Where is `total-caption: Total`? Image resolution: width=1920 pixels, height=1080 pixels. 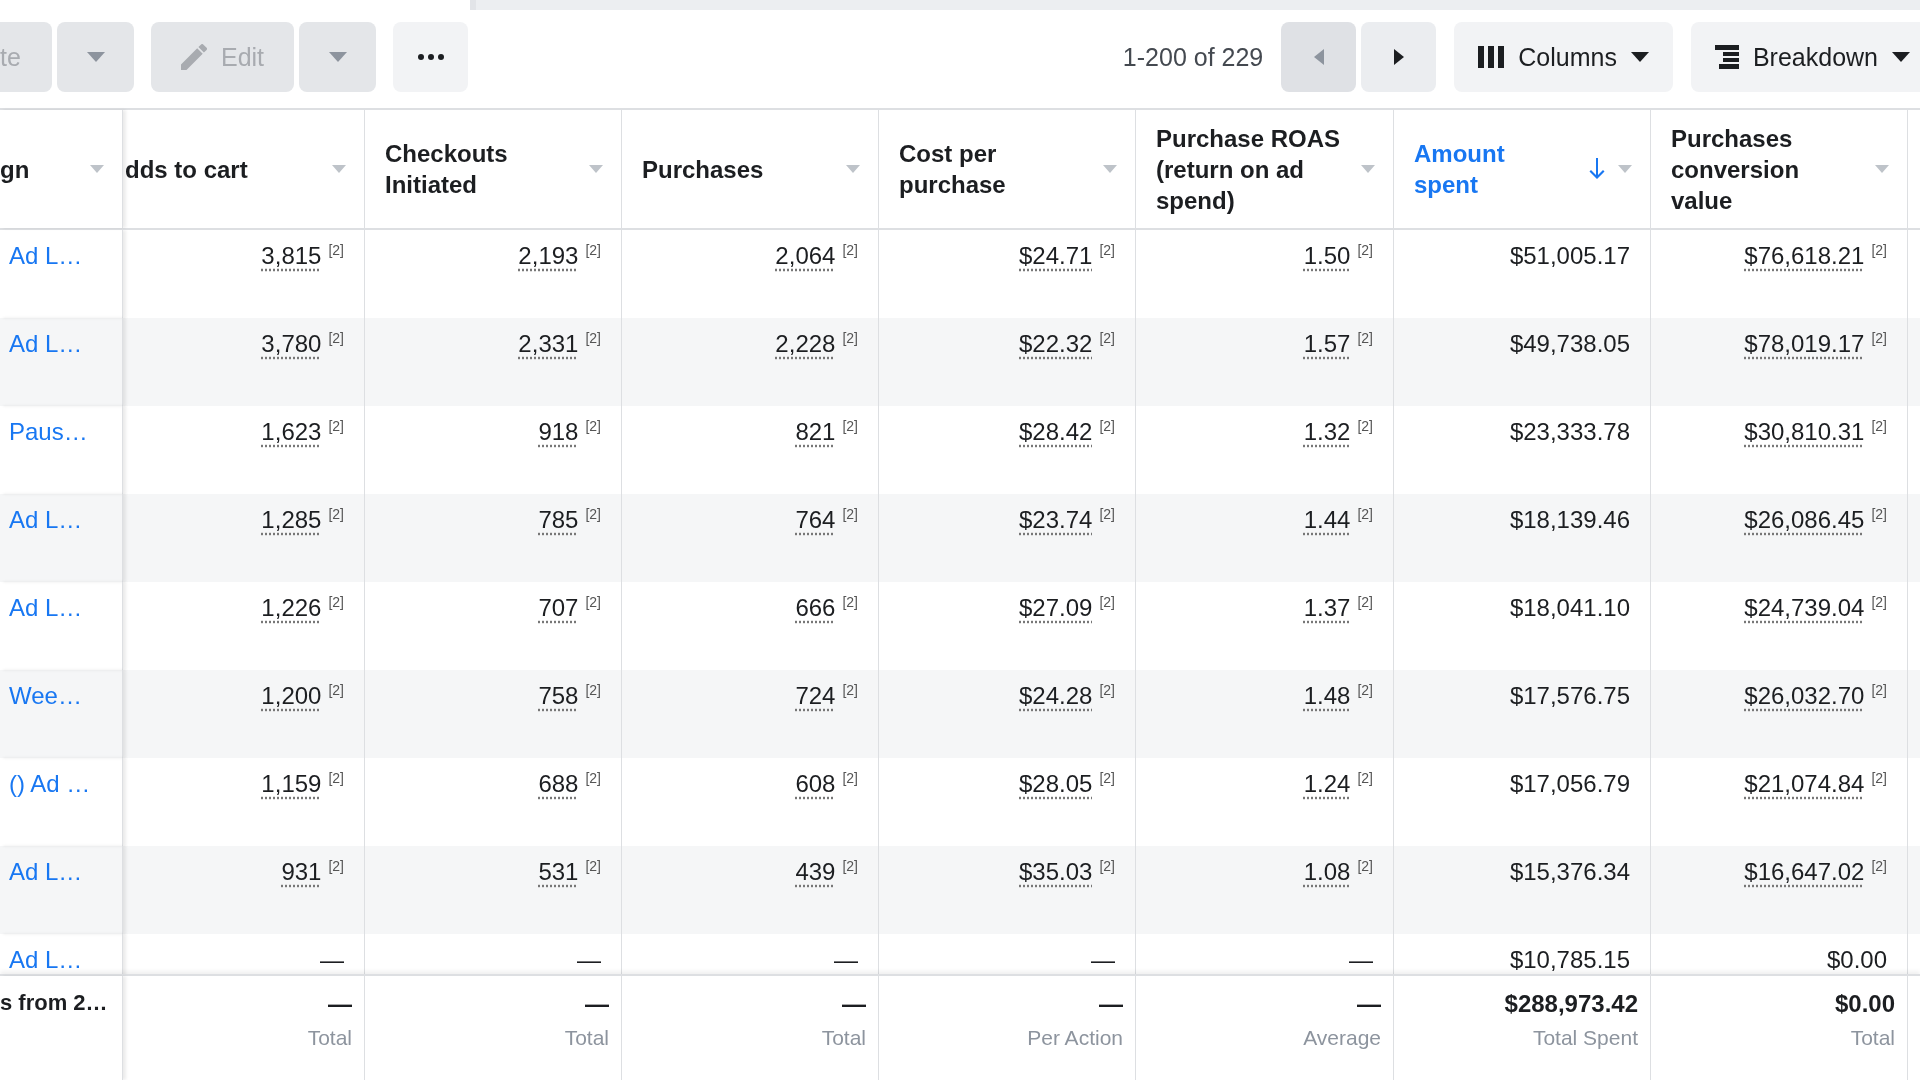 total-caption: Total is located at coordinates (329, 1038).